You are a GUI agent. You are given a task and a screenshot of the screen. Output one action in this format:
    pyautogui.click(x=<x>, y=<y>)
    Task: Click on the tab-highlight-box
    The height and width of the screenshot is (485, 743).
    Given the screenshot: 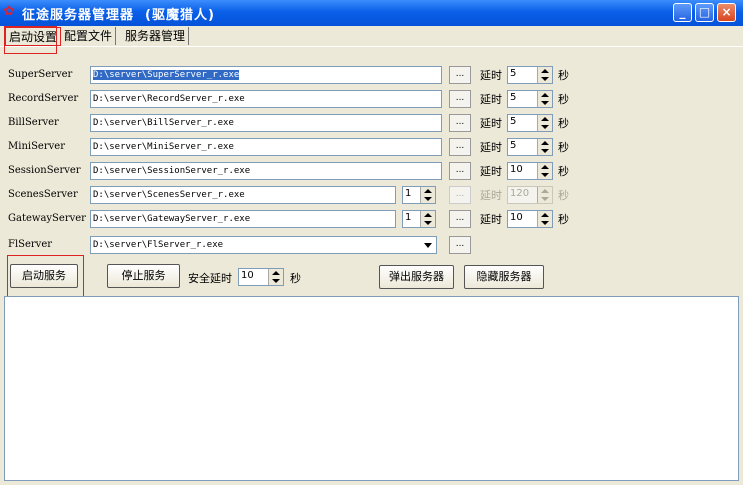 What is the action you would take?
    pyautogui.click(x=30, y=40)
    